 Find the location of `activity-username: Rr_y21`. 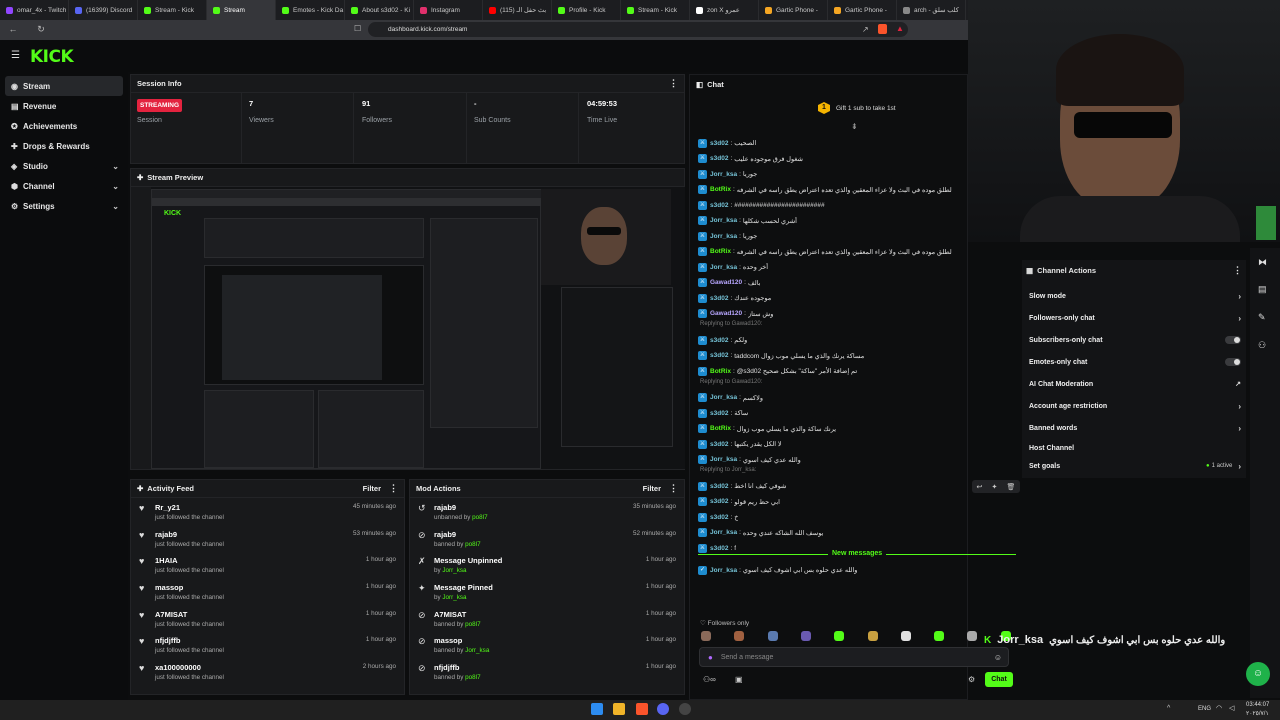

activity-username: Rr_y21 is located at coordinates (189, 507).